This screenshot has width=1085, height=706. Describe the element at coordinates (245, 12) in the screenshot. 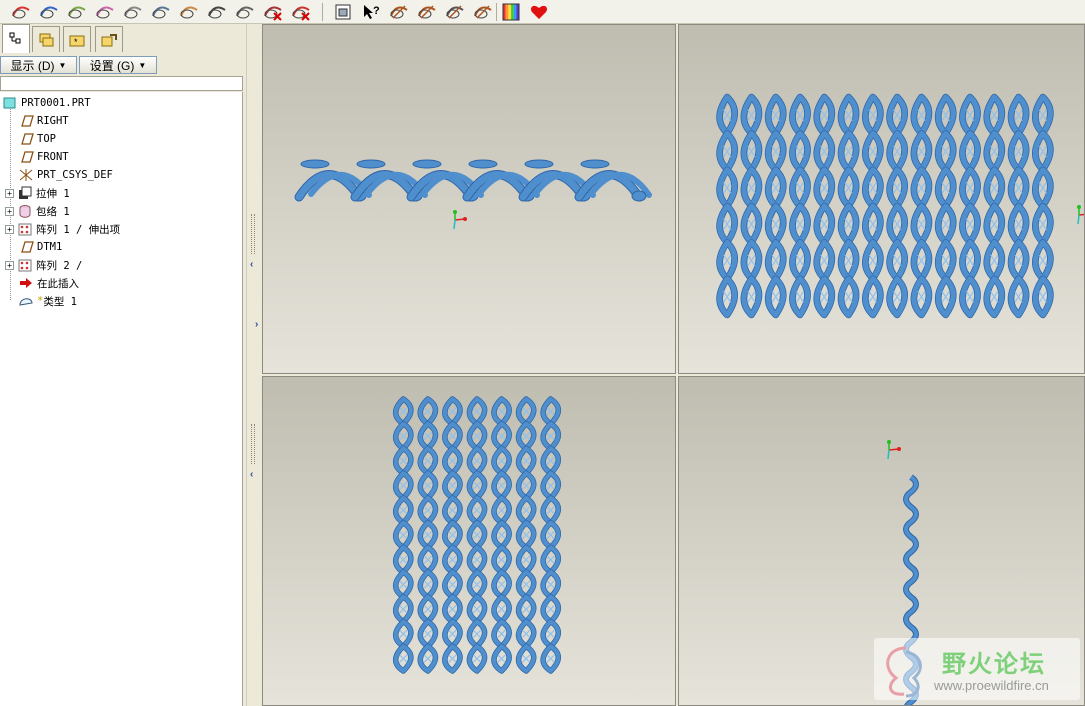

I see `measure-button` at that location.